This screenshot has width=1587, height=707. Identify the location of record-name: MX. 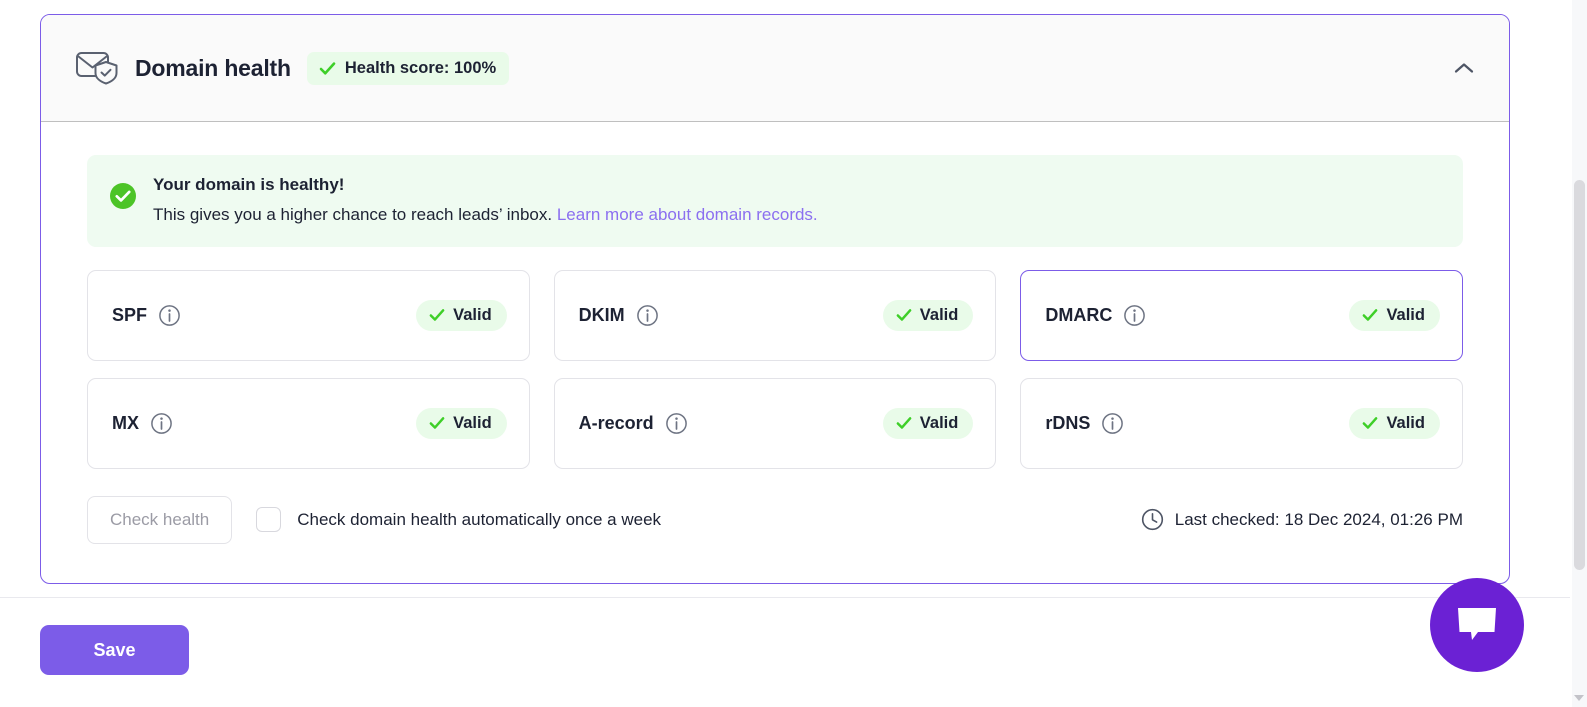
(125, 422).